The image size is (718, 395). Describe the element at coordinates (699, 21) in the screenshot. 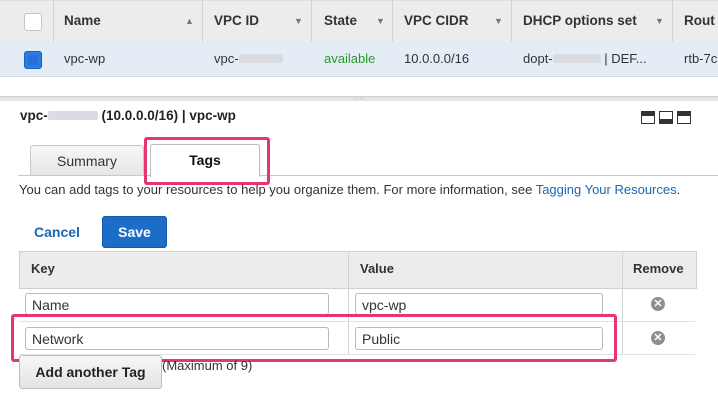

I see `col-route-table: Rout` at that location.